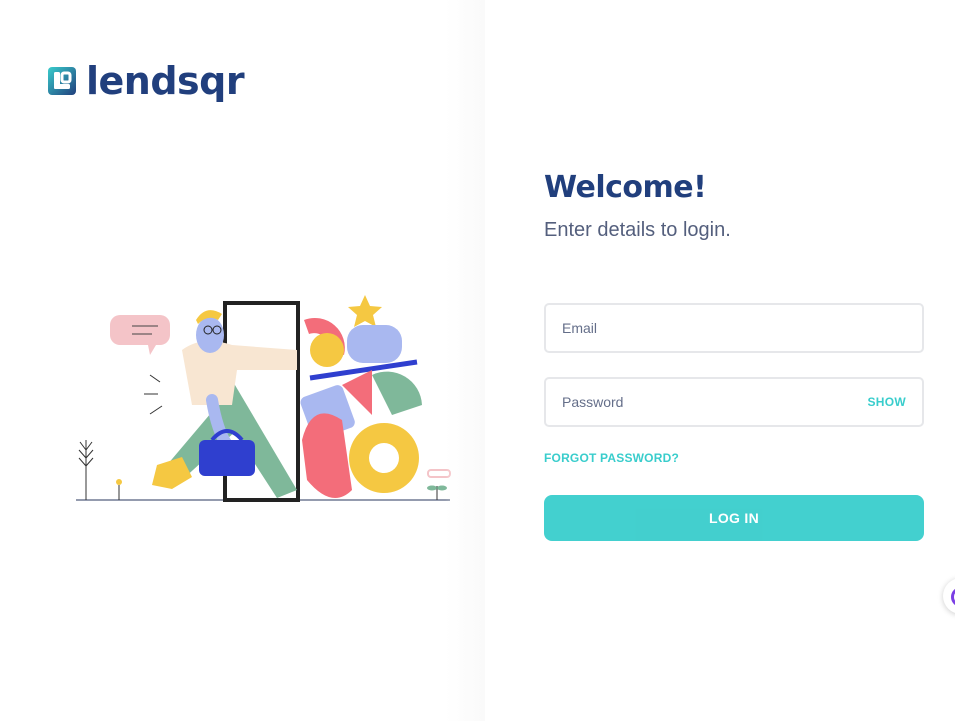 Image resolution: width=955 pixels, height=721 pixels. What do you see at coordinates (62, 81) in the screenshot?
I see `lendsqr-logo-icon` at bounding box center [62, 81].